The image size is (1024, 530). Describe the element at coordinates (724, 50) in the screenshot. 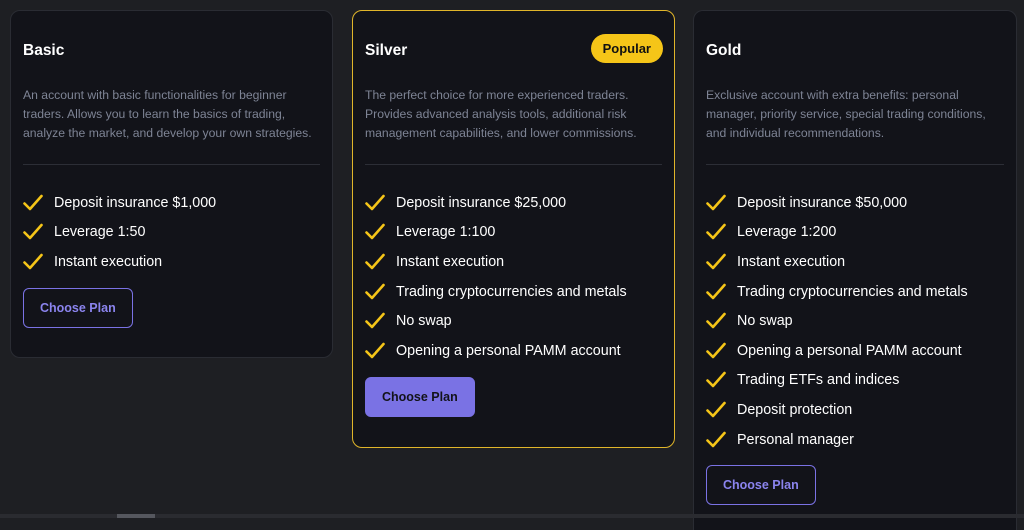

I see `plan-title: Gold` at that location.